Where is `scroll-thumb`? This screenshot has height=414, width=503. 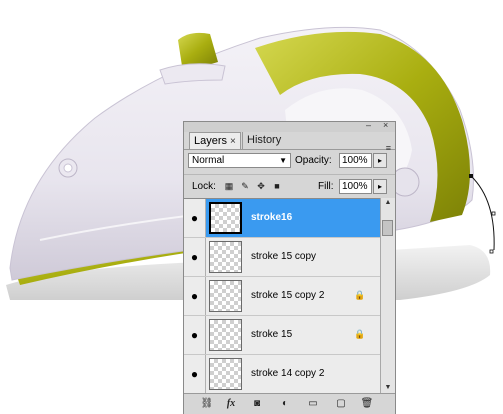 scroll-thumb is located at coordinates (387, 228).